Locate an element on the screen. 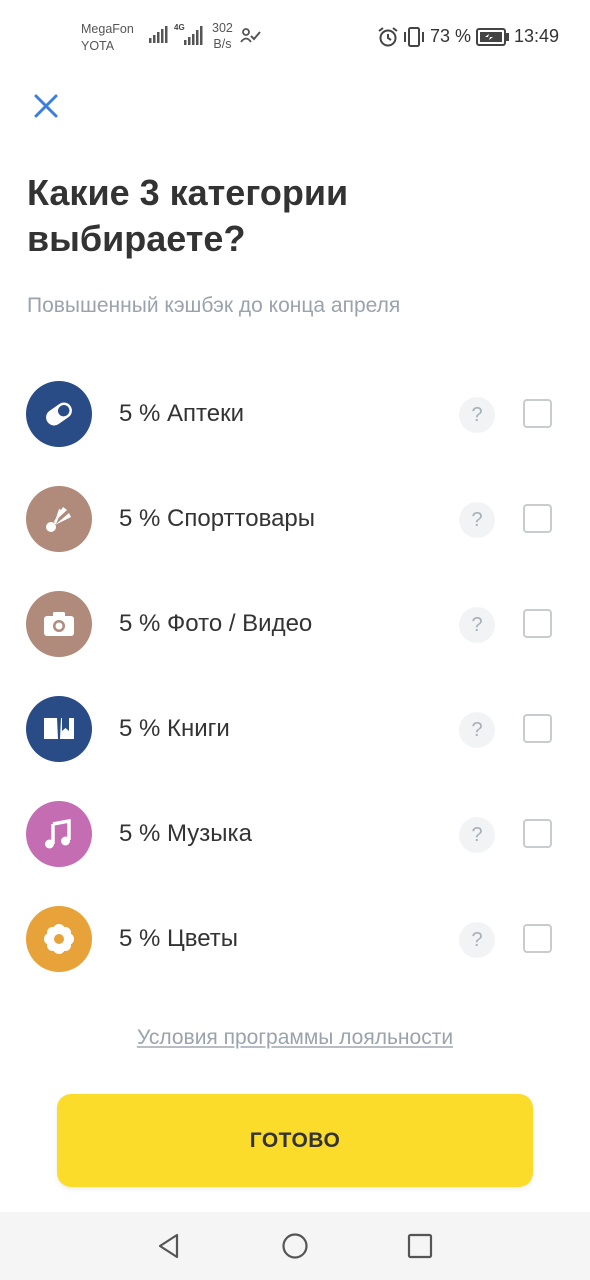 The height and width of the screenshot is (1280, 590). done-button: ГОТОВО is located at coordinates (295, 1140).